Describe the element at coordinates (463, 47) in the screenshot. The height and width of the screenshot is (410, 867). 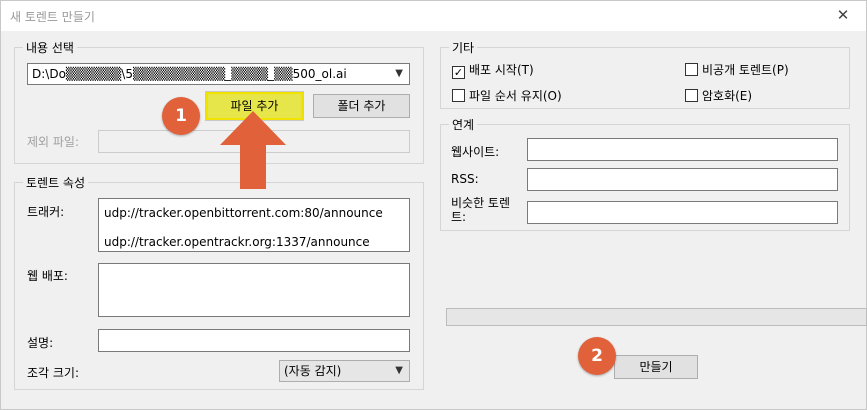
I see `other-group-title: 기타` at that location.